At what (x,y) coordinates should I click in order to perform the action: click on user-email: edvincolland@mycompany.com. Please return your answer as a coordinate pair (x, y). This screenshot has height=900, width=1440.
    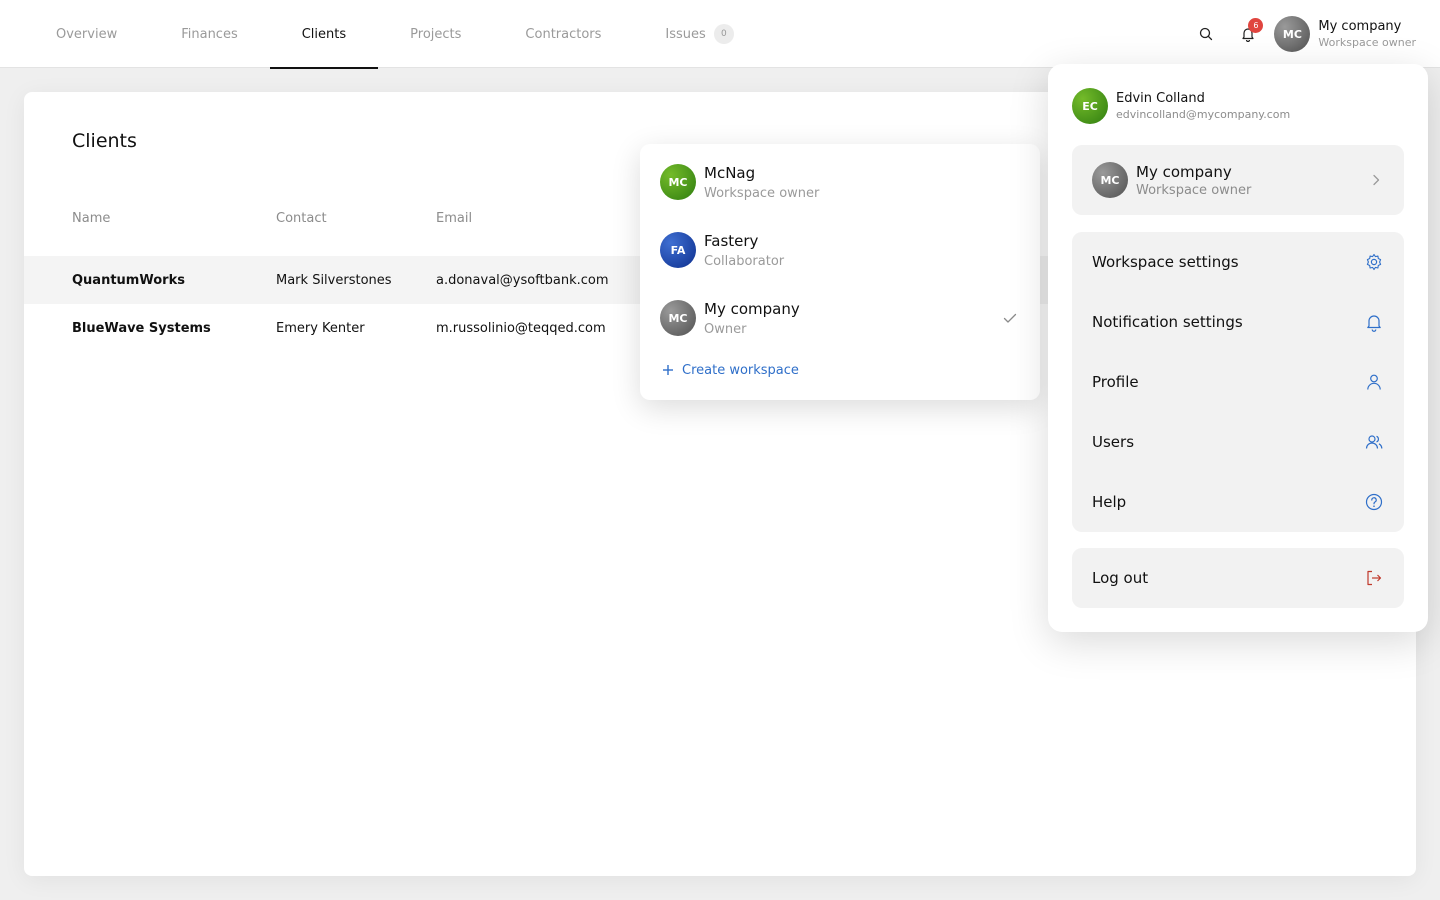
    Looking at the image, I should click on (1203, 114).